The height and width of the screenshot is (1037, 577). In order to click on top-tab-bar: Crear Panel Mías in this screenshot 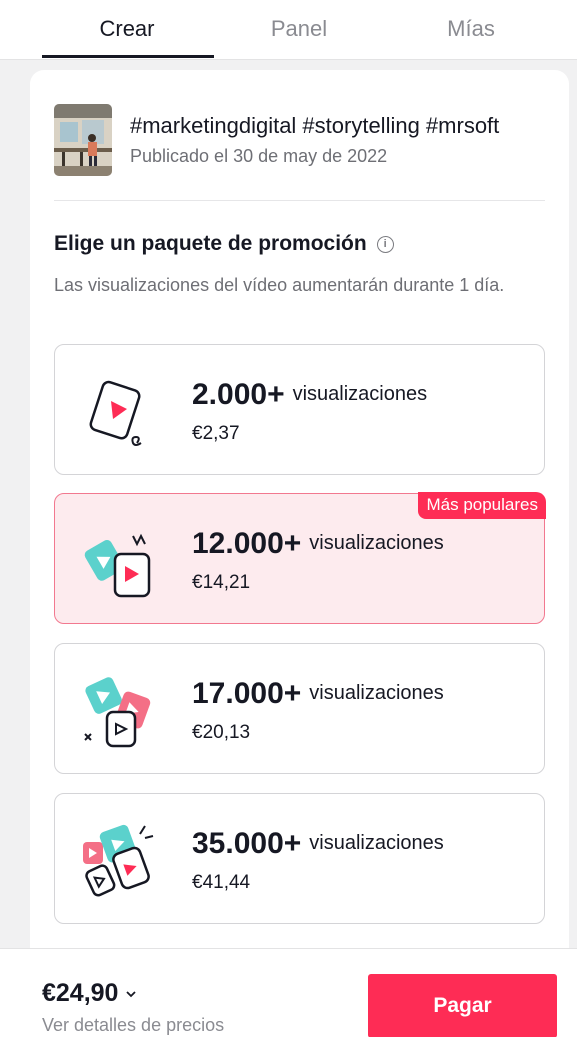, I will do `click(288, 30)`.